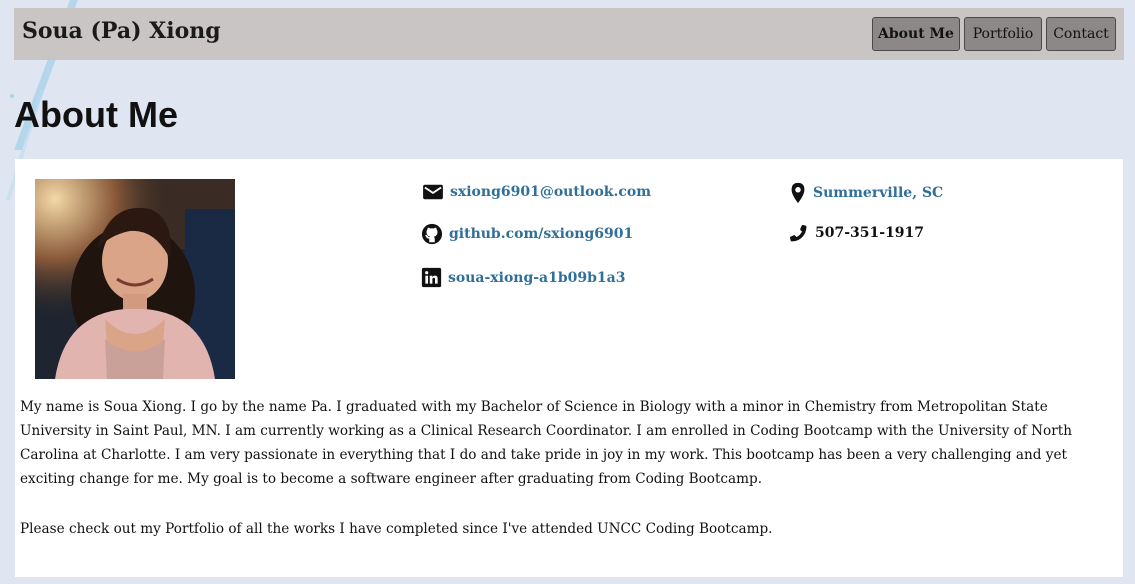 The height and width of the screenshot is (584, 1135). Describe the element at coordinates (916, 34) in the screenshot. I see `nav-about-me-button: About Me` at that location.